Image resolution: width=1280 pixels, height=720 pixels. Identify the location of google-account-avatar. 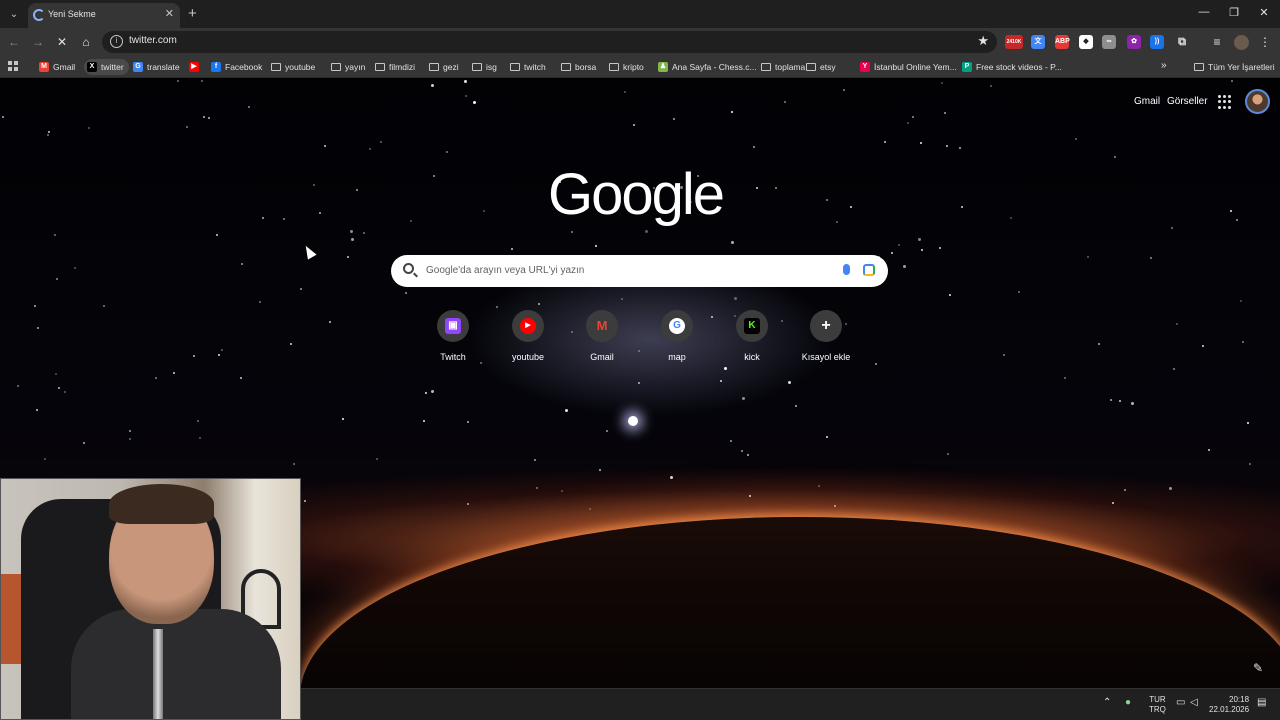
(1257, 101).